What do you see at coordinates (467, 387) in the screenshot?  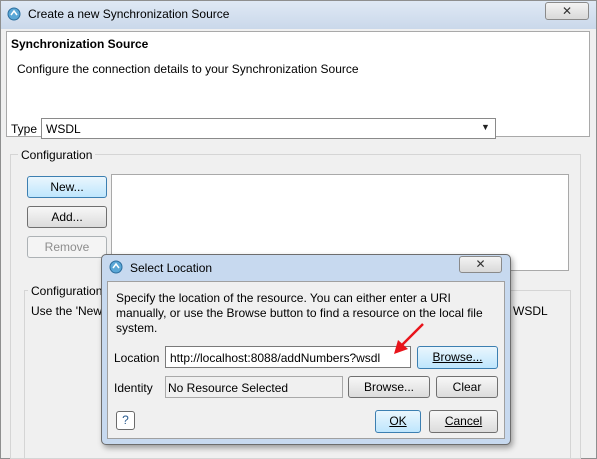 I see `clear-button: Clear` at bounding box center [467, 387].